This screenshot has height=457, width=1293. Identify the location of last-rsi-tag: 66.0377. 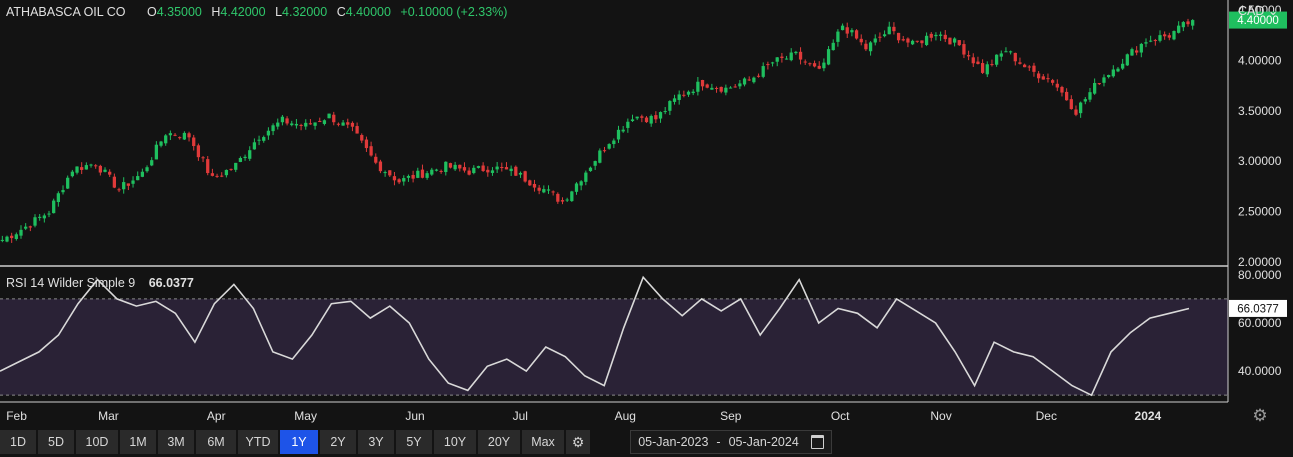
(1258, 308).